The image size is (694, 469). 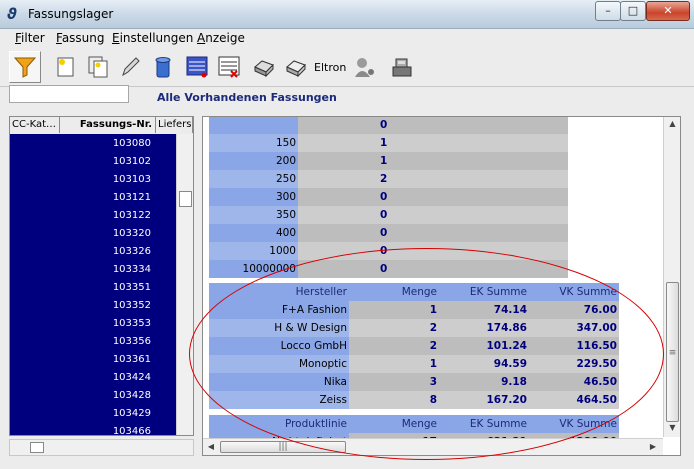 I want to click on manufacturer-cell-qty: 1, so click(x=394, y=310).